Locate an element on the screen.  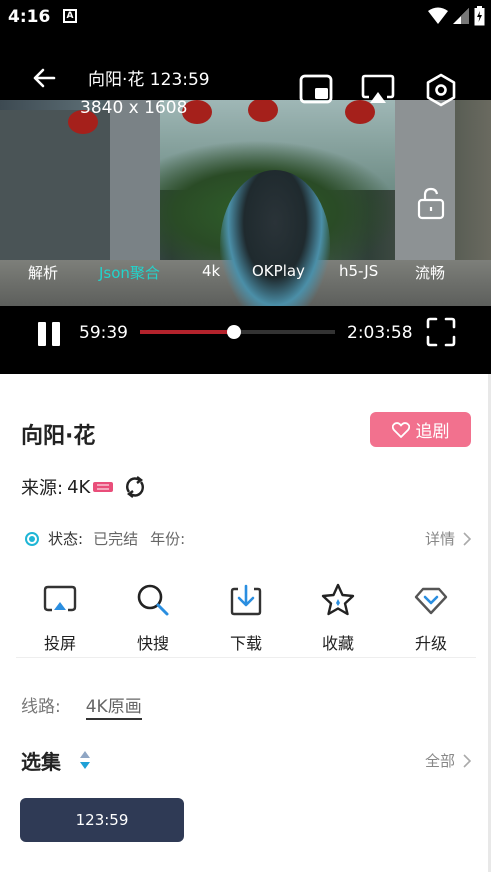
action-label: 快搜 is located at coordinates (152, 643).